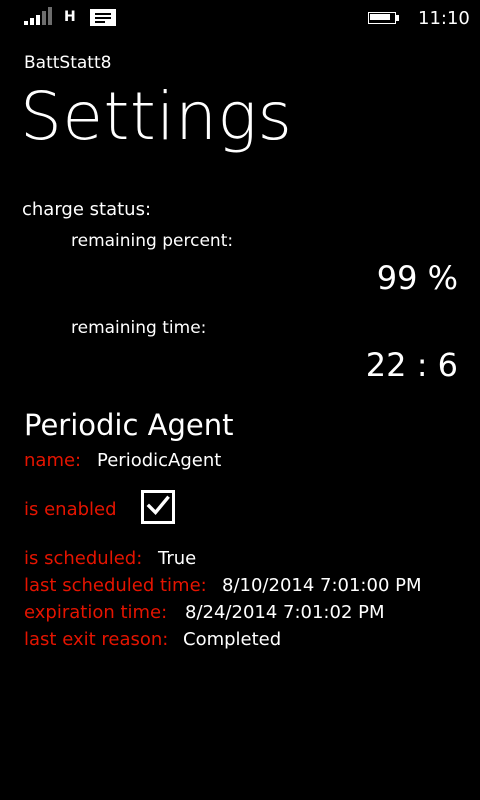  What do you see at coordinates (411, 365) in the screenshot?
I see `remaining-time-value: 22 : 6` at bounding box center [411, 365].